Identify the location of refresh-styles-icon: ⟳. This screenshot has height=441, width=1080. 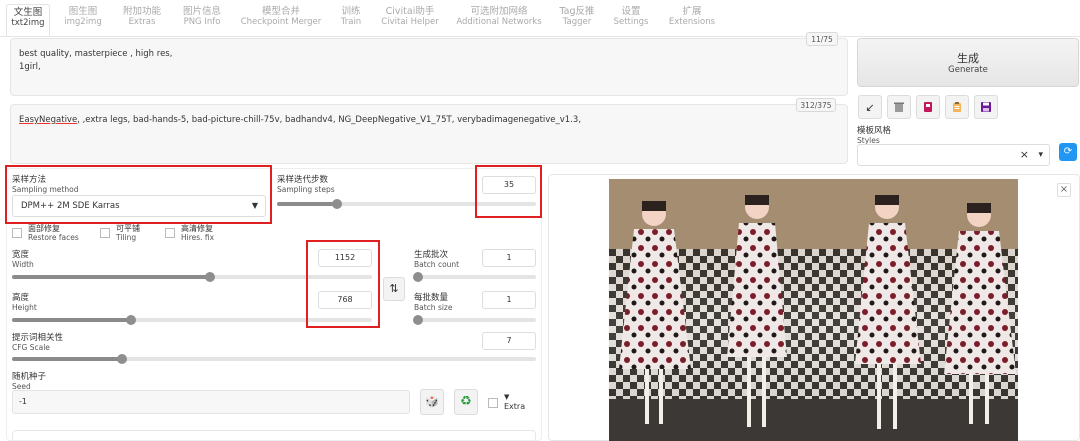
(1068, 152).